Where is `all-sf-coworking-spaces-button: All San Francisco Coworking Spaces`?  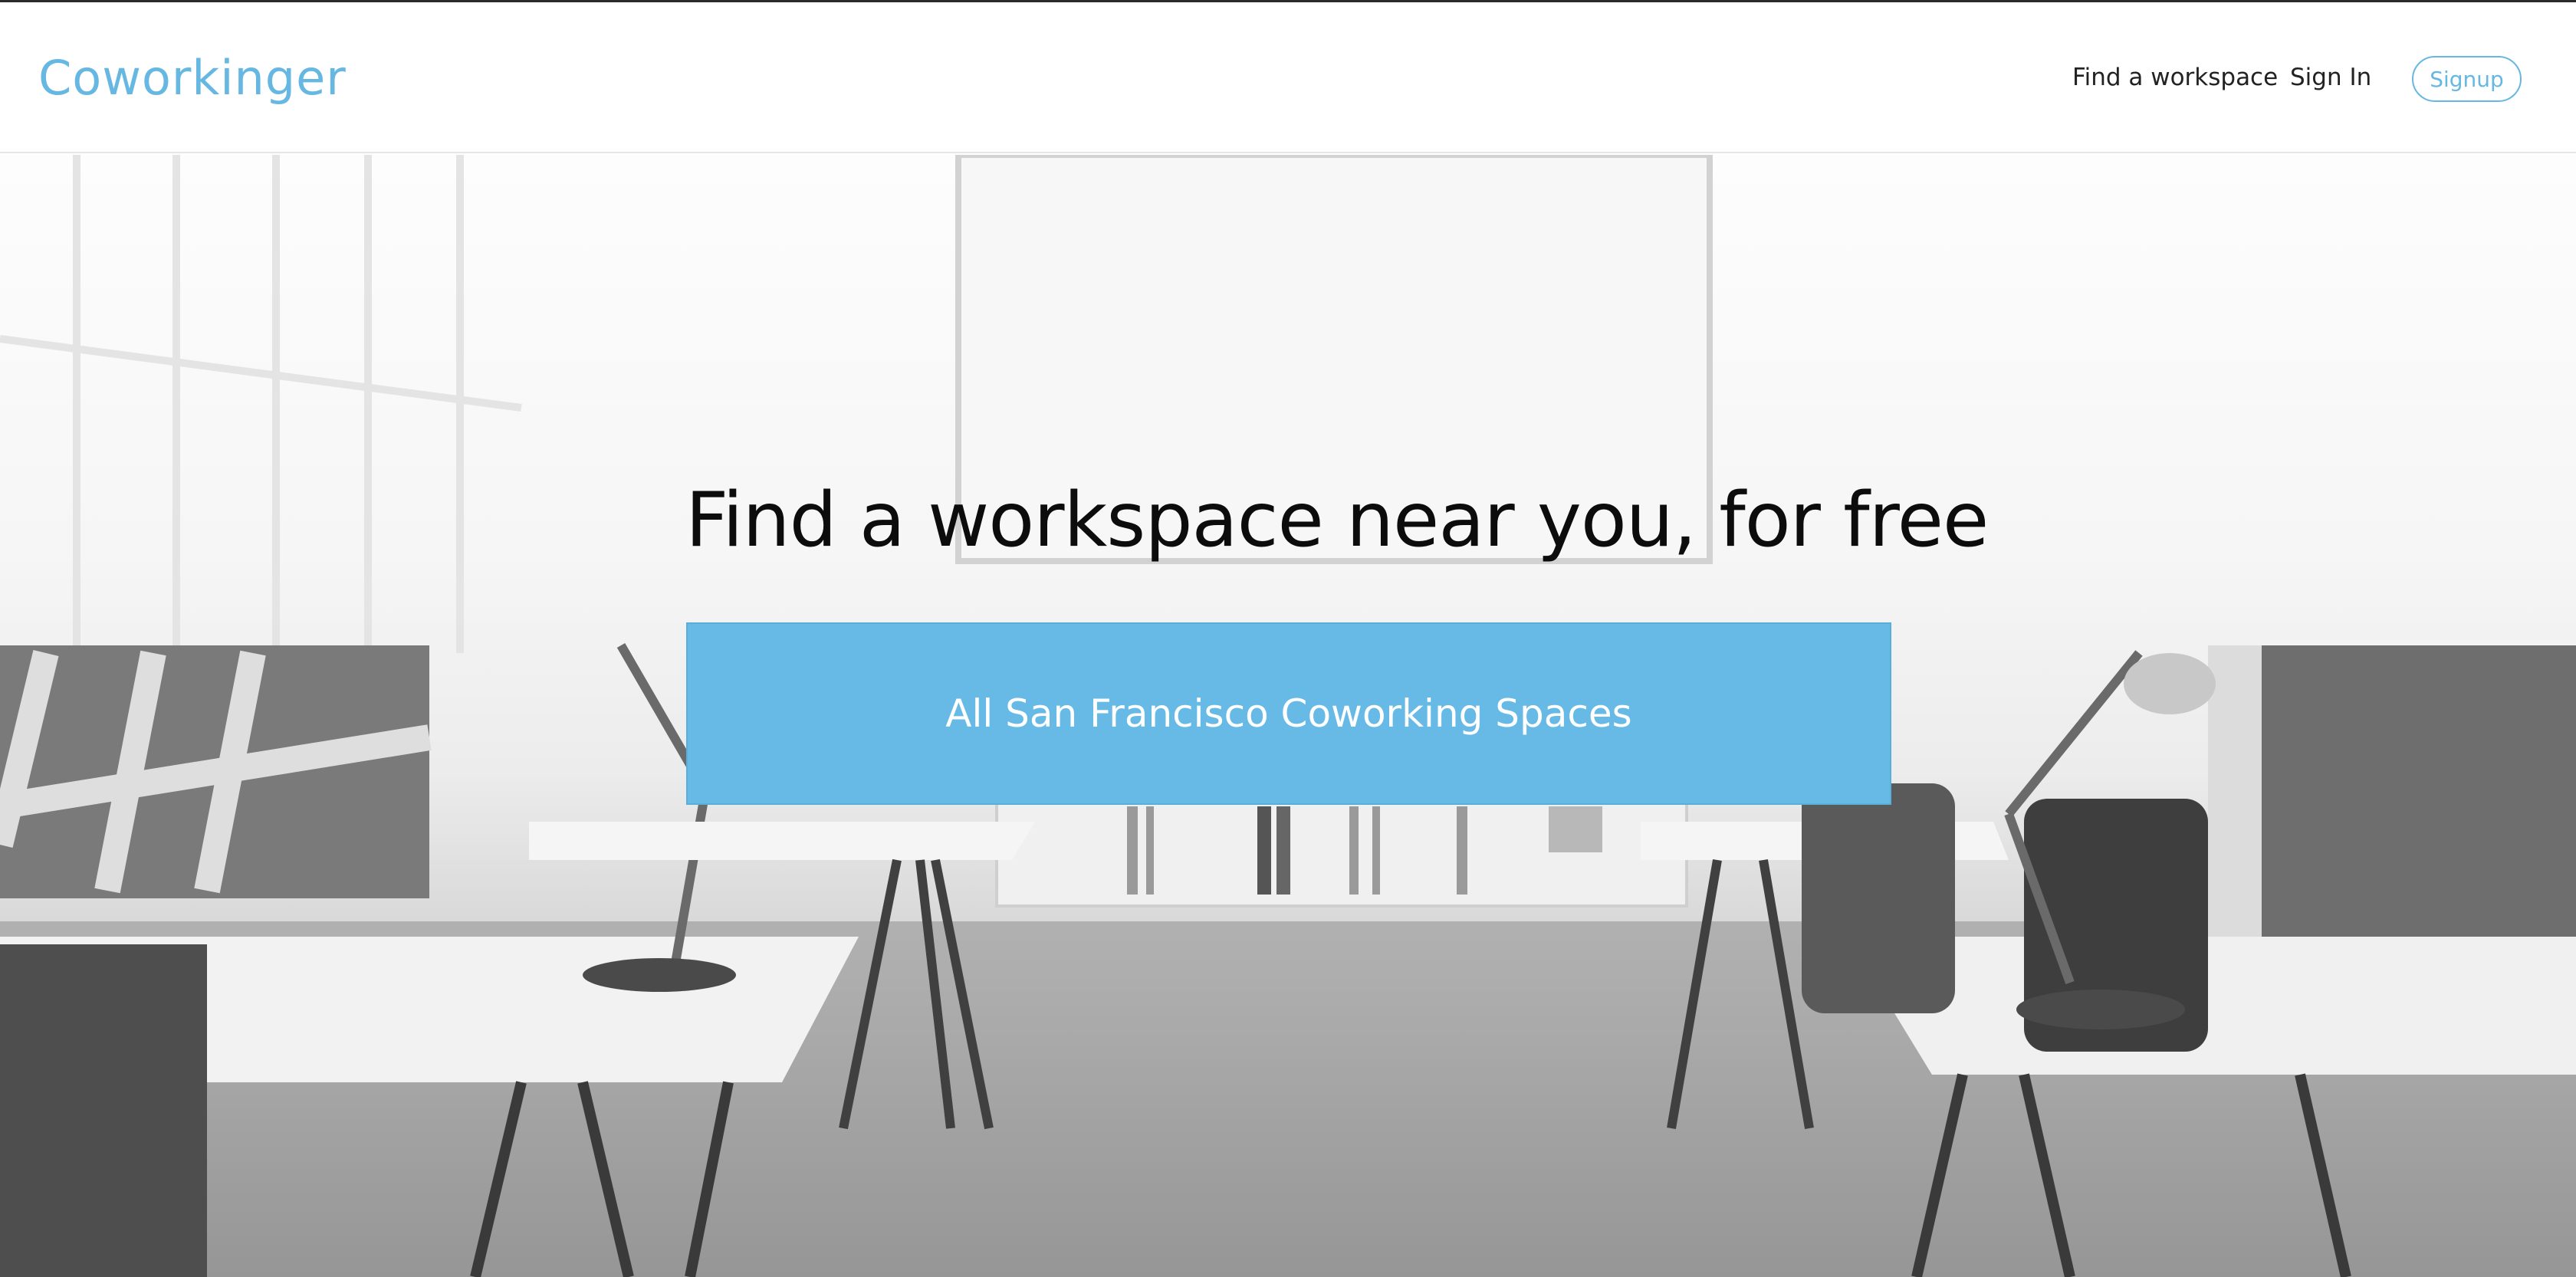 all-sf-coworking-spaces-button: All San Francisco Coworking Spaces is located at coordinates (1288, 713).